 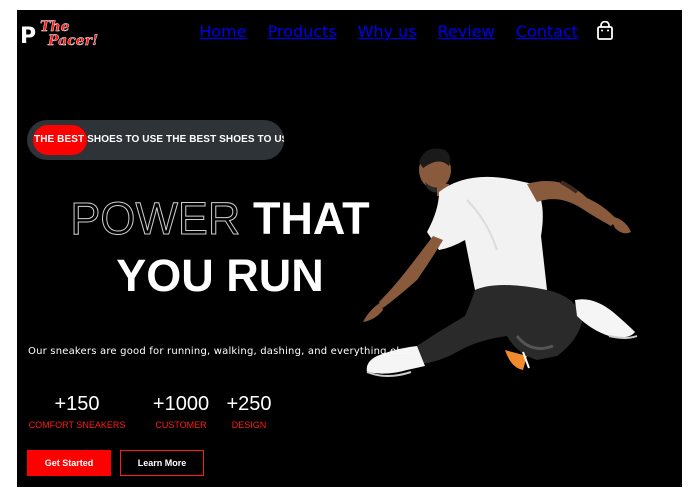 I want to click on nav-products: Products, so click(x=302, y=31).